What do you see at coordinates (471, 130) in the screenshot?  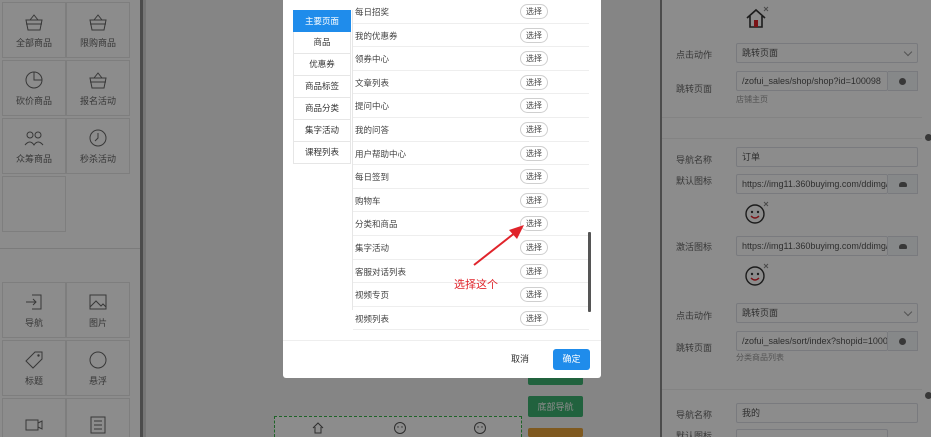 I see `page-row: 我的问答 选择` at bounding box center [471, 130].